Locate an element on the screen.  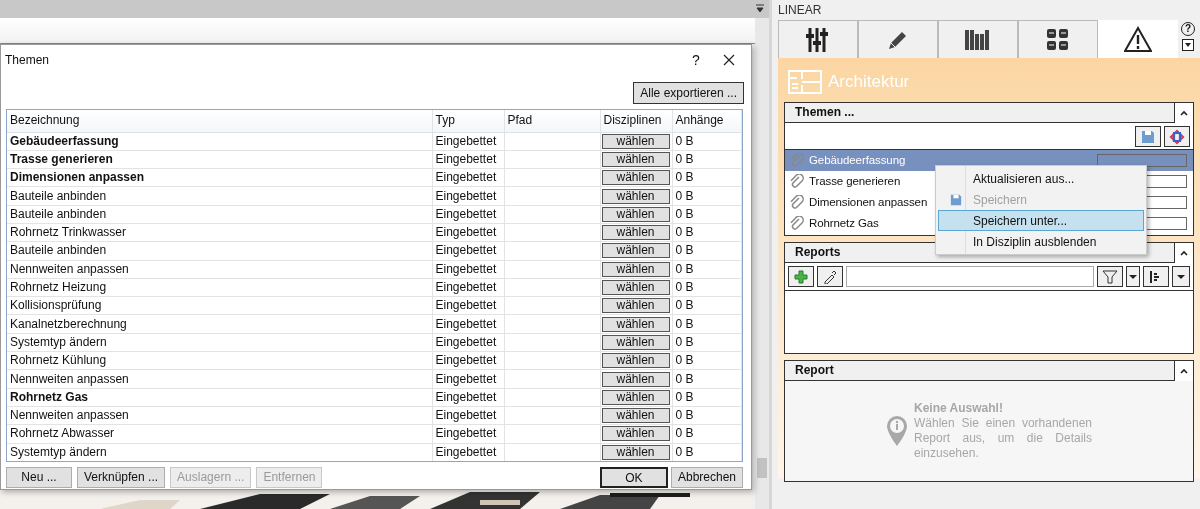
theme-label: Trasse generieren is located at coordinates (855, 181).